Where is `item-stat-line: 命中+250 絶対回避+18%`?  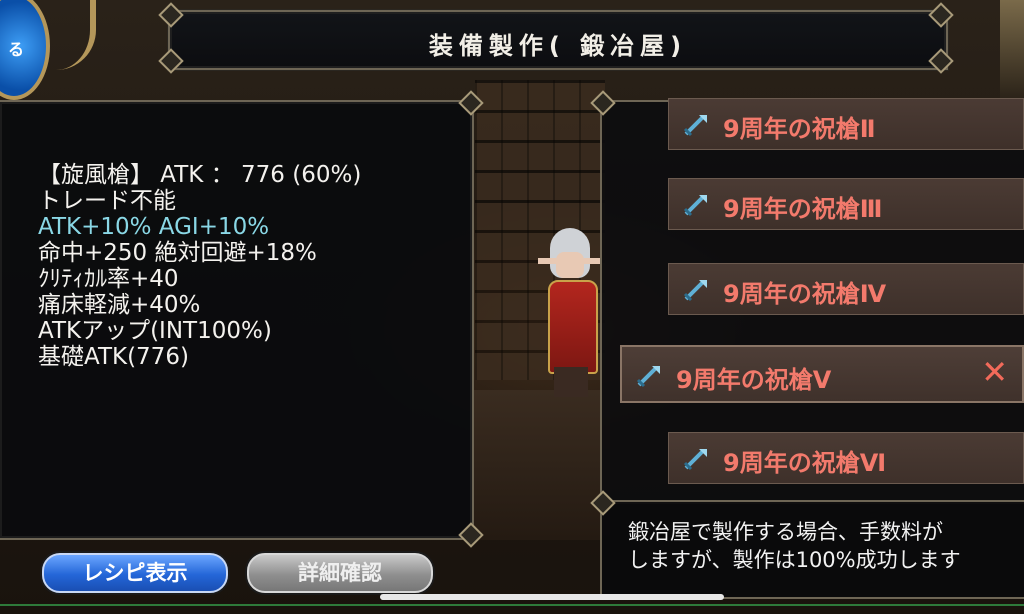
item-stat-line: 命中+250 絶対回避+18% is located at coordinates (177, 253).